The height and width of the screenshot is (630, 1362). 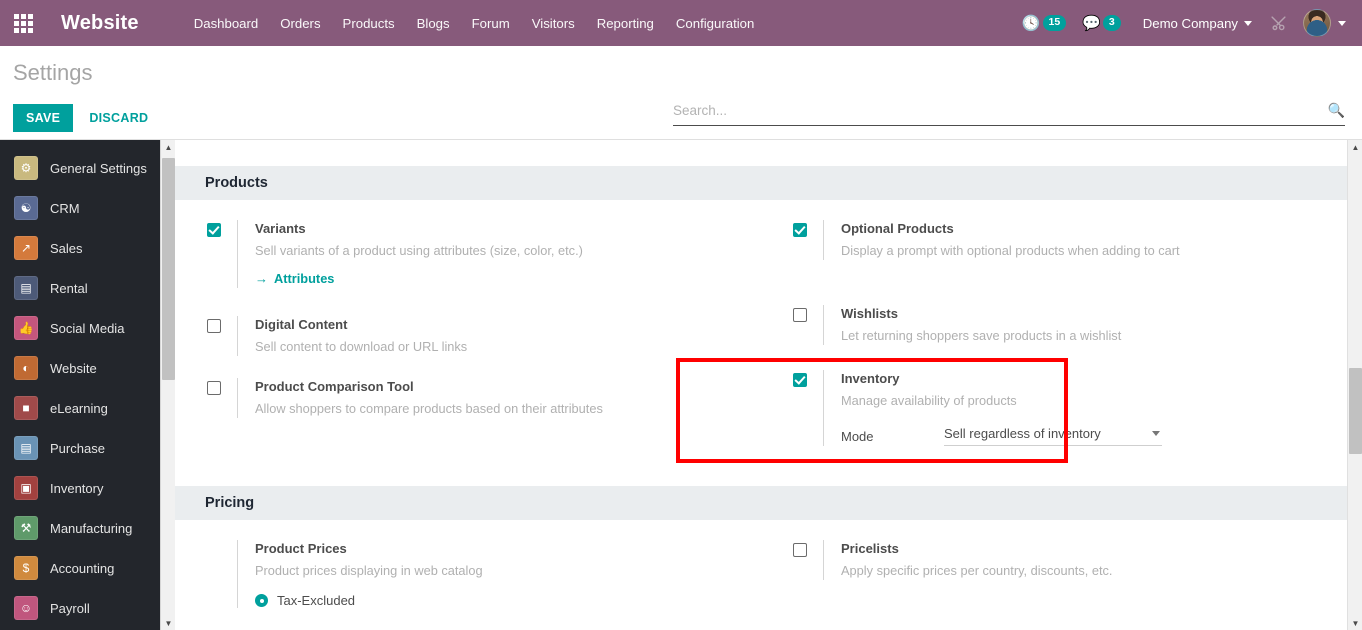 I want to click on menu-item-blogs: Blogs, so click(x=433, y=23).